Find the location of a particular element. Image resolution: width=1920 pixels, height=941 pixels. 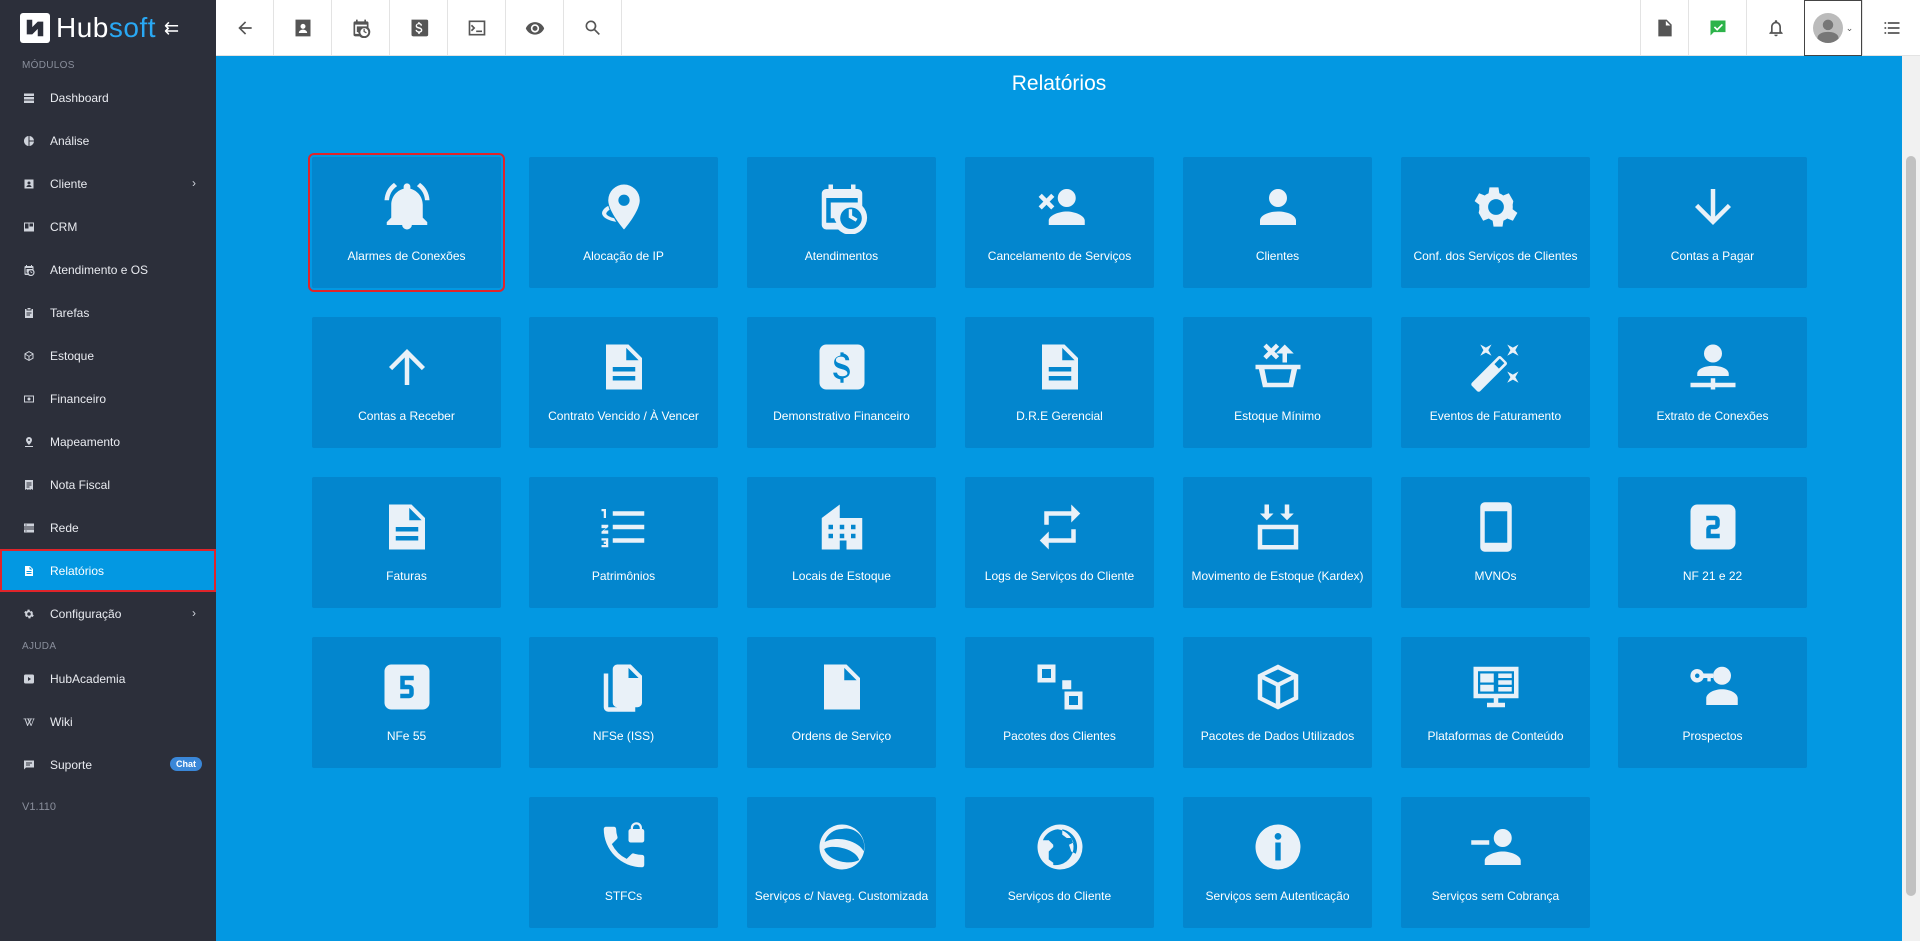

sidebar-item-crm: CRM is located at coordinates (108, 226).